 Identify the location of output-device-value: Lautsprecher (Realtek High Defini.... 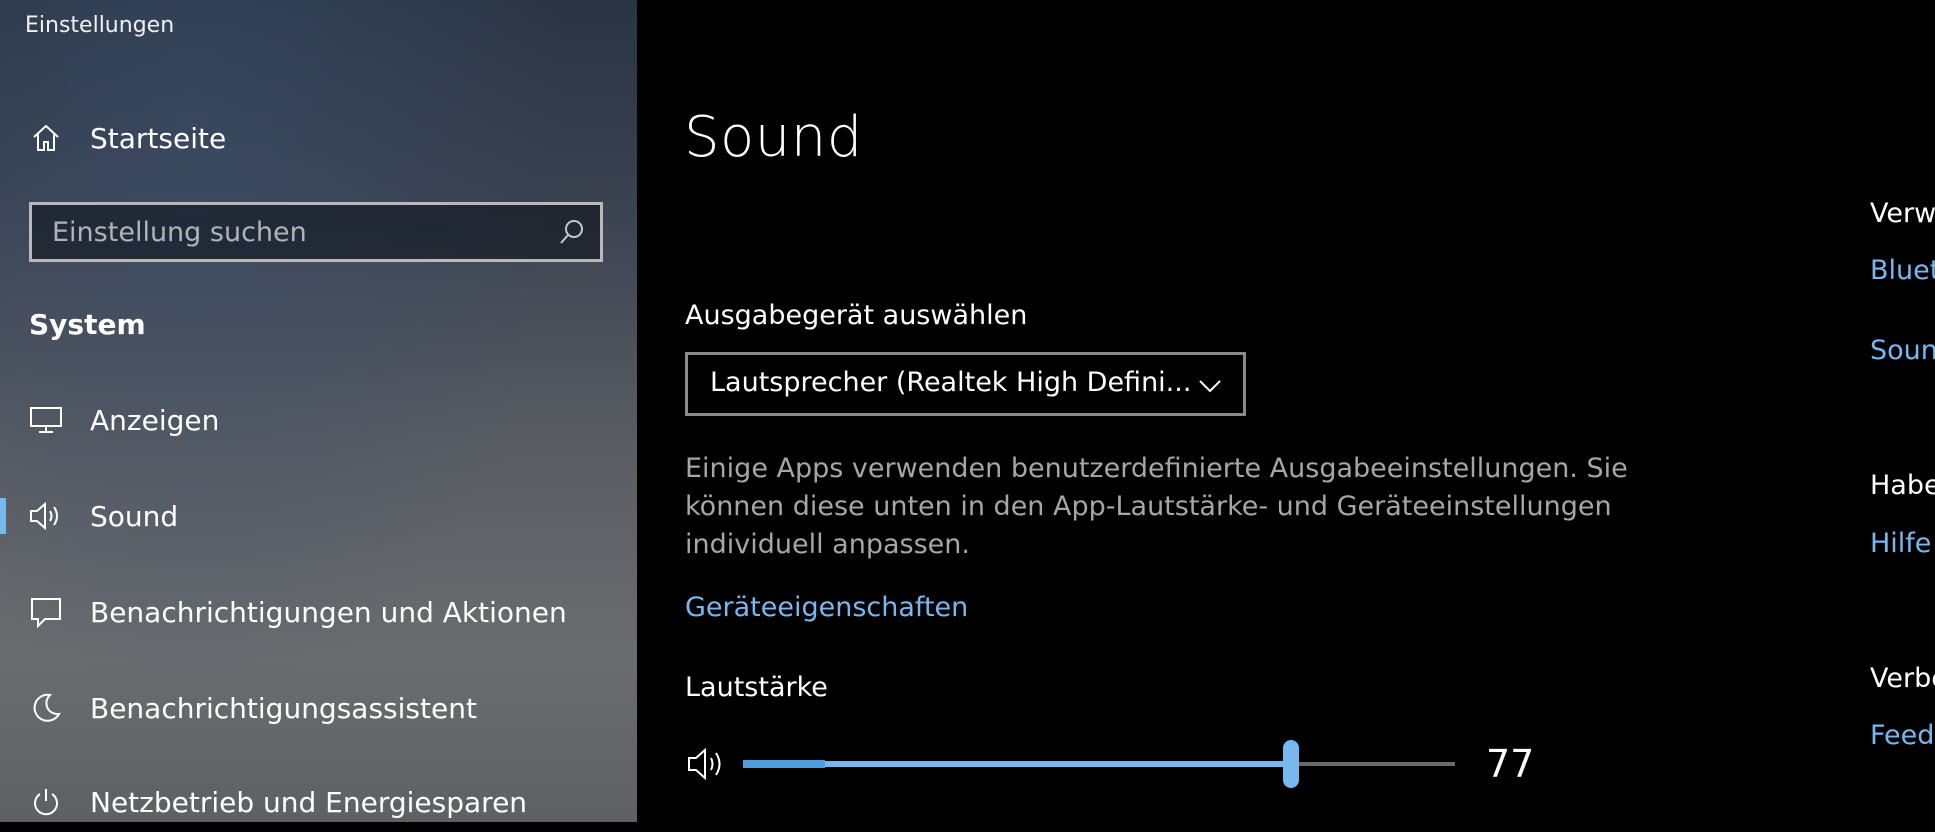
(951, 382).